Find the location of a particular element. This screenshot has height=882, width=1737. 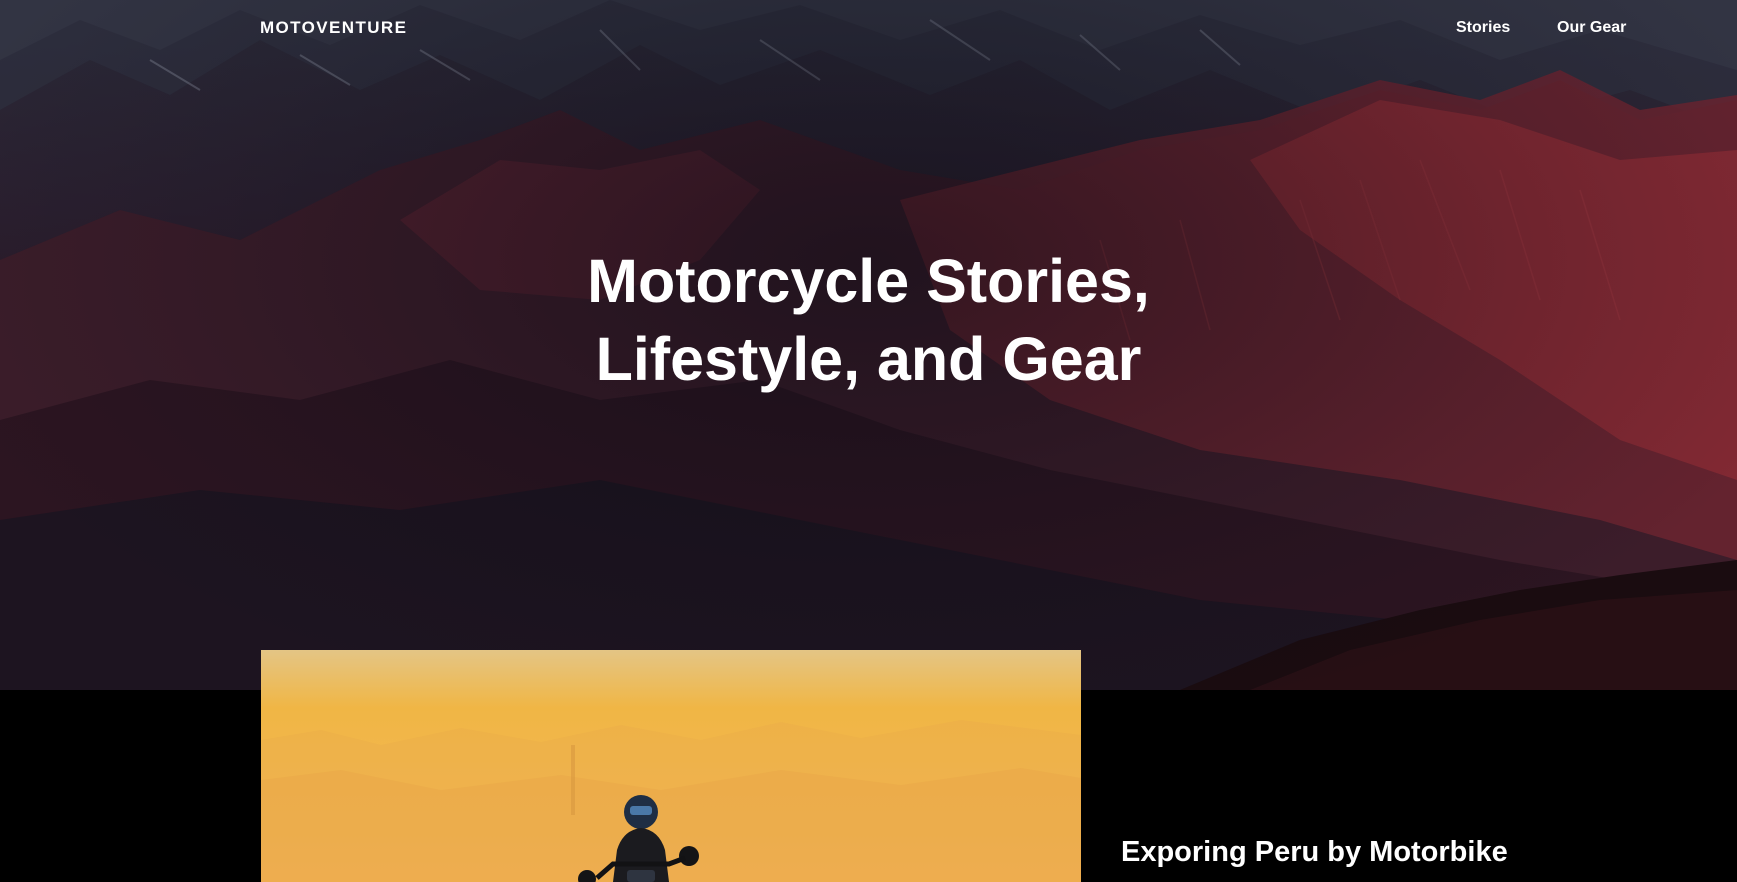

top-navigation: MOTOVENTURE Stories Our Gear is located at coordinates (868, 29).